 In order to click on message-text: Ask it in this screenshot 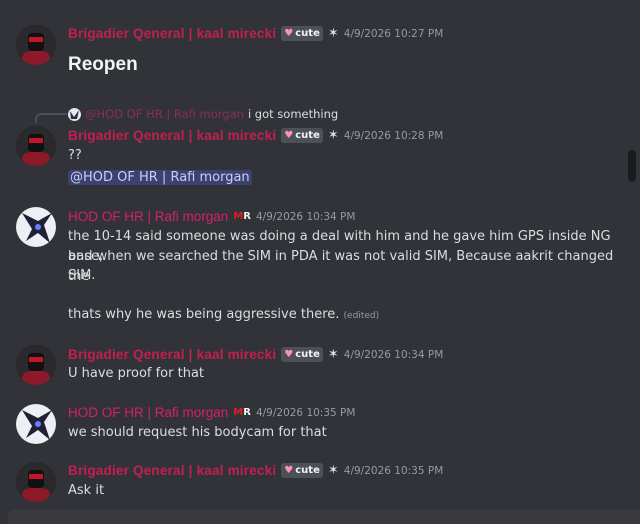, I will do `click(86, 490)`.